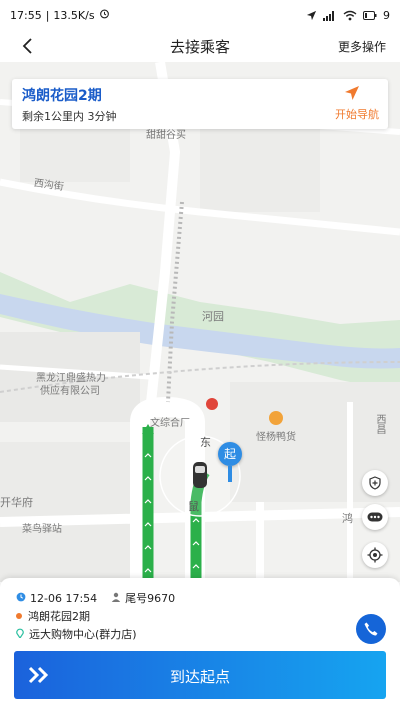 The image size is (400, 711). Describe the element at coordinates (200, 15) in the screenshot. I see `status-bar: 17:55 | 13.5K/s 9` at that location.